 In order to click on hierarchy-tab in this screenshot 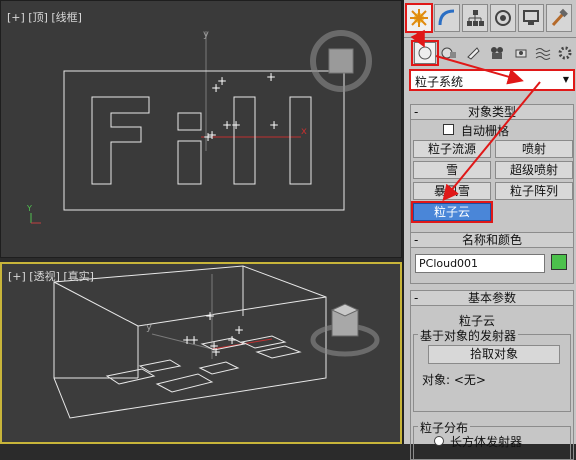, I will do `click(475, 18)`.